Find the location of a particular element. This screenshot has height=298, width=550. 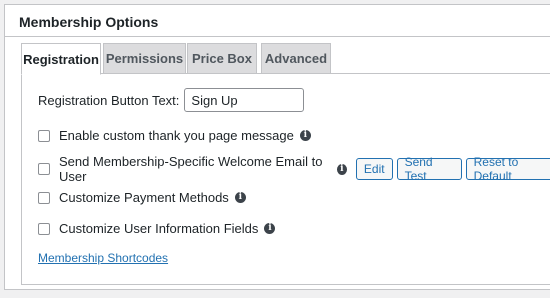

option-row-user-fields: Customize User Information Fields i is located at coordinates (157, 228).